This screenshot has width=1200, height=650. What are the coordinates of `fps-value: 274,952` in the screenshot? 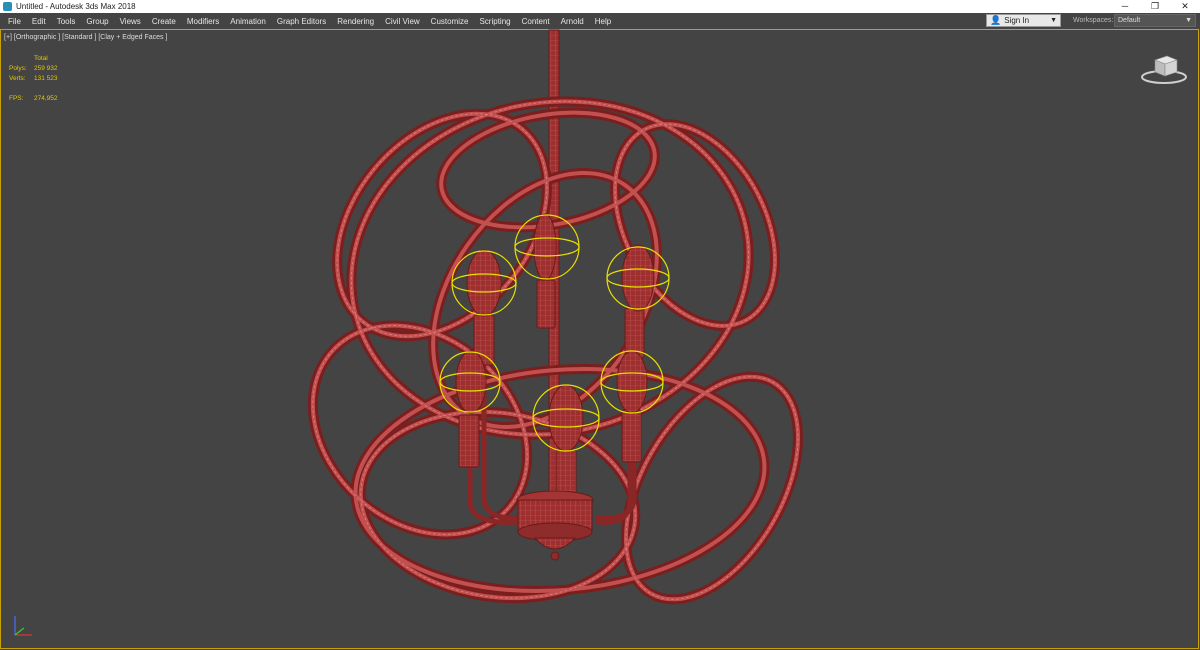 It's located at (46, 98).